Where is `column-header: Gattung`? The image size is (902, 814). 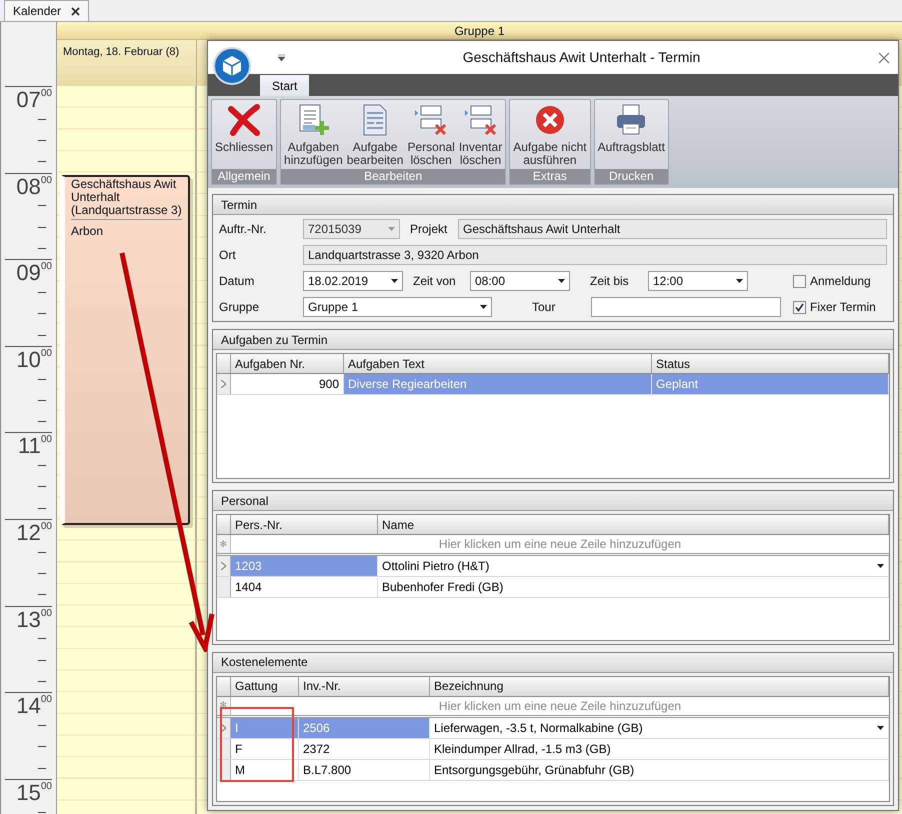
column-header: Gattung is located at coordinates (265, 686).